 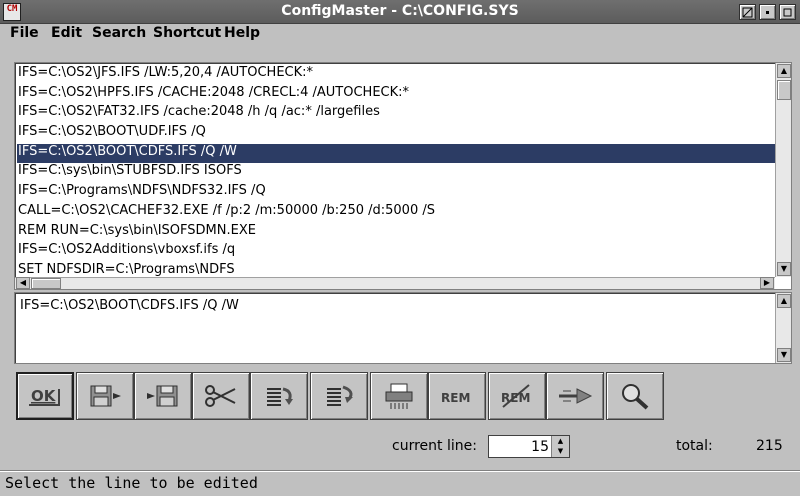 I want to click on title-bar: CM ConfigMaster - C:\CONFIG.SYS, so click(x=400, y=12).